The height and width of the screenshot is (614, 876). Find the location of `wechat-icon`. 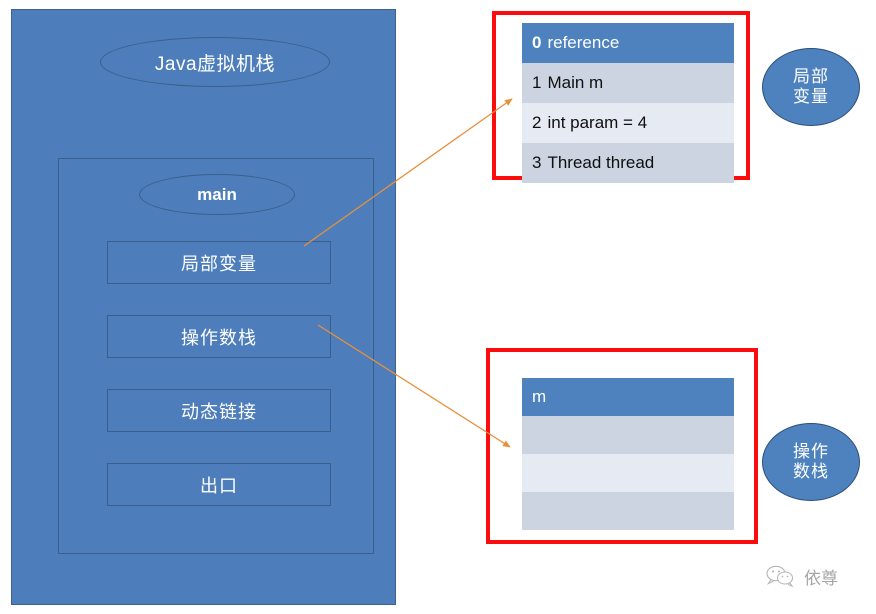

wechat-icon is located at coordinates (780, 576).